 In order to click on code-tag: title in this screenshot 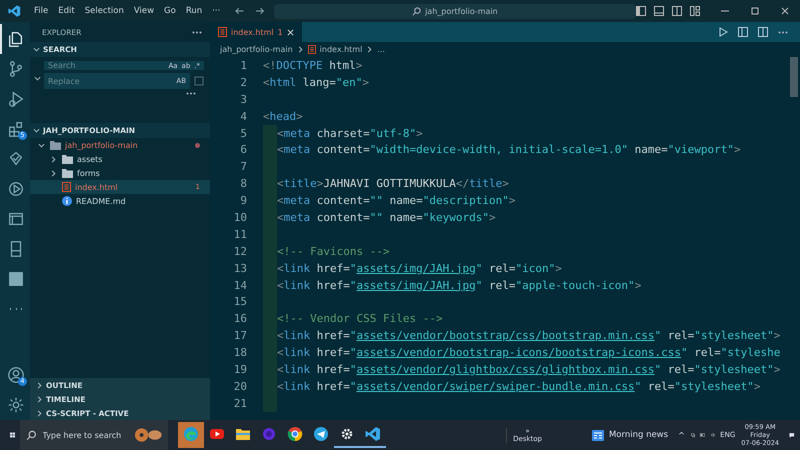, I will do `click(485, 183)`.